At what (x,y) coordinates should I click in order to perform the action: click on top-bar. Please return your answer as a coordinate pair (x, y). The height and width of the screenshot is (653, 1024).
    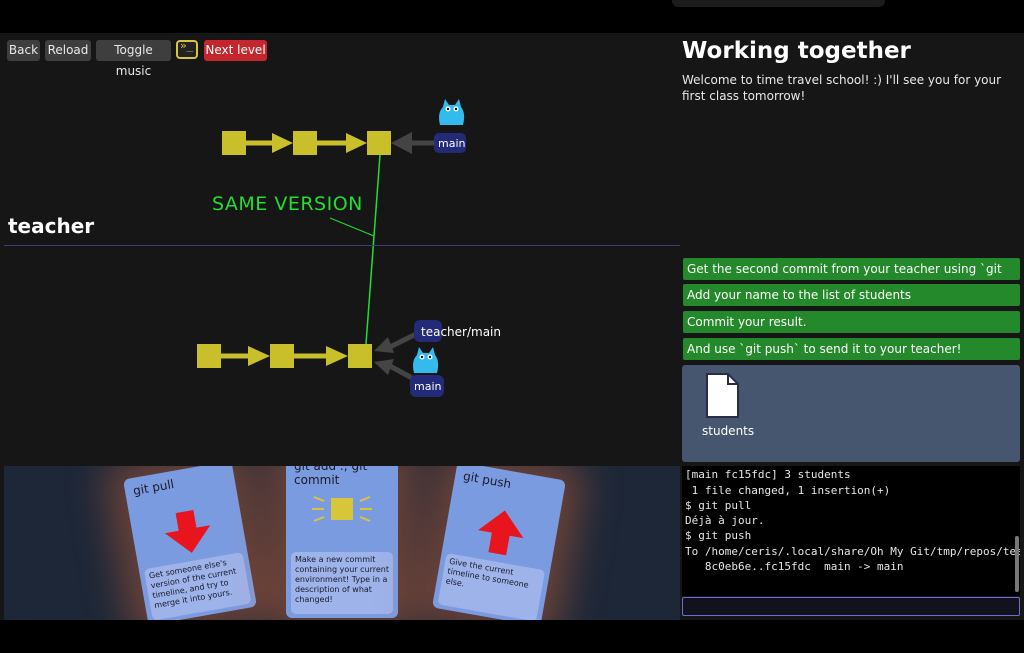
    Looking at the image, I should click on (512, 16).